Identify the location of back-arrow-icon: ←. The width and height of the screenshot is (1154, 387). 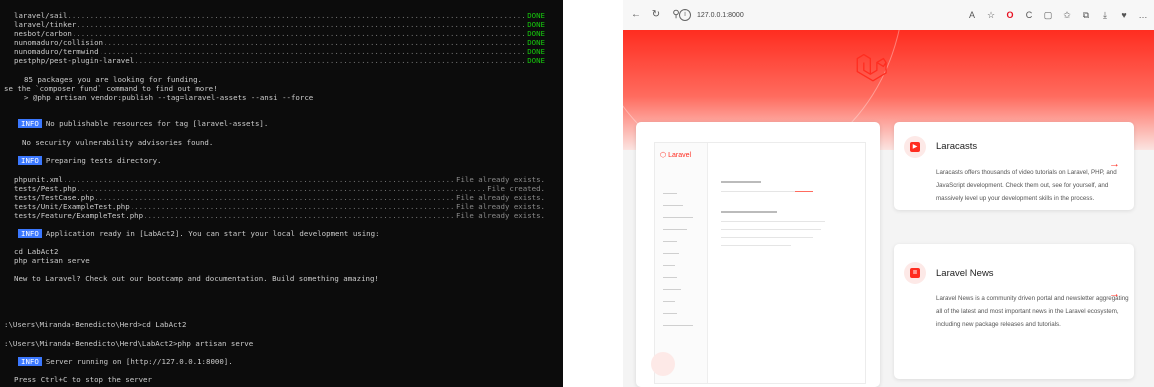
(636, 15).